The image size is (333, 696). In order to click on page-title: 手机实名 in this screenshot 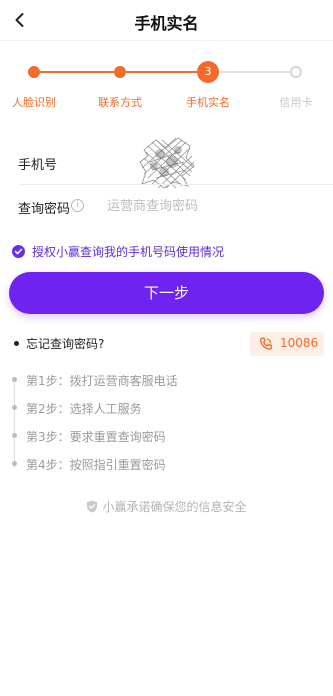, I will do `click(166, 23)`.